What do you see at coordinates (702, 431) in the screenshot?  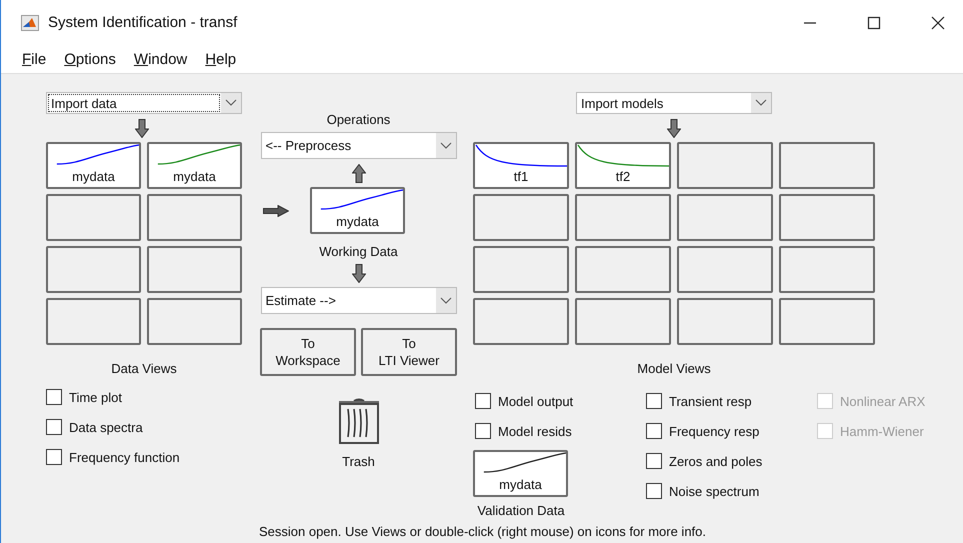 I see `checkbox: Frequency resp` at bounding box center [702, 431].